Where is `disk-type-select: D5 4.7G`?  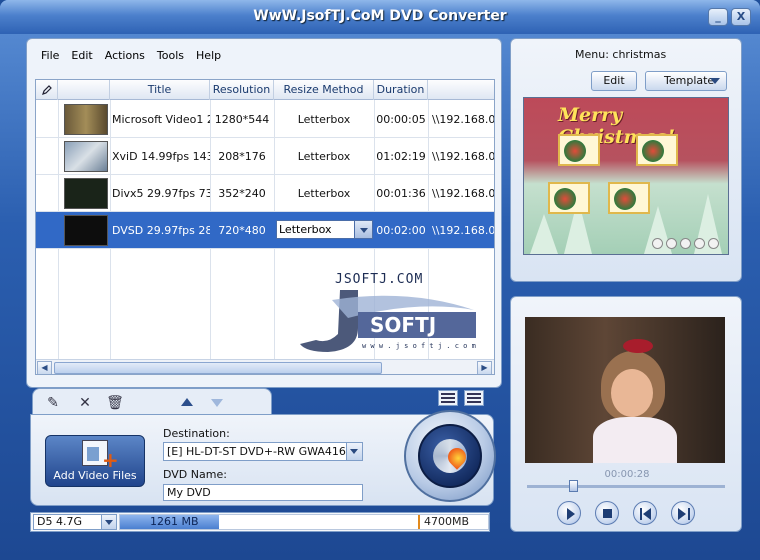 disk-type-select: D5 4.7G is located at coordinates (75, 522).